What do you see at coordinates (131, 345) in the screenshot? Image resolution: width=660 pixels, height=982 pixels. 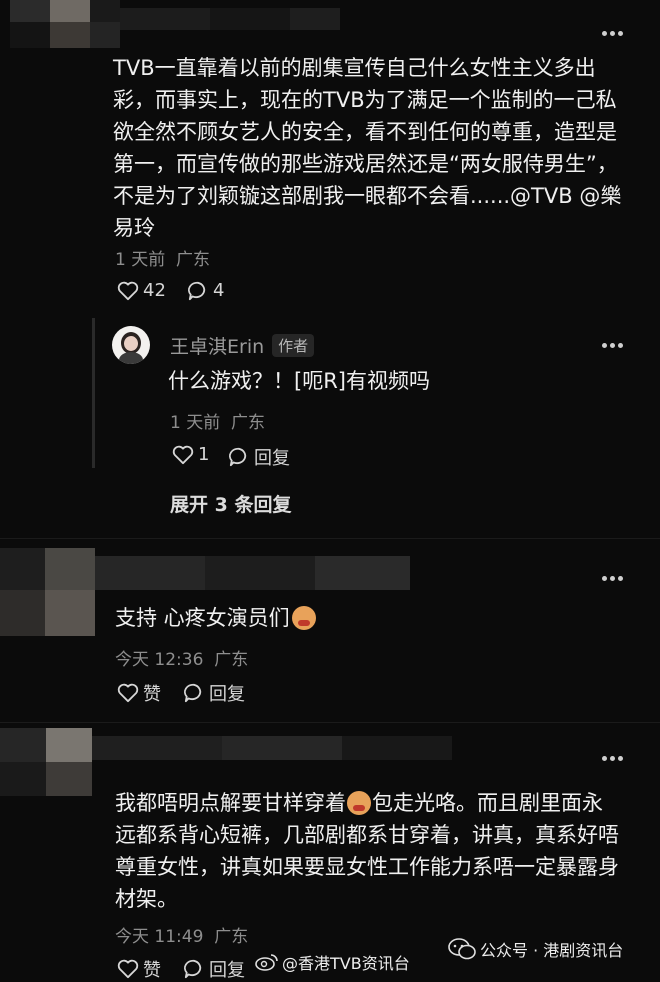 I see `author-avatar` at bounding box center [131, 345].